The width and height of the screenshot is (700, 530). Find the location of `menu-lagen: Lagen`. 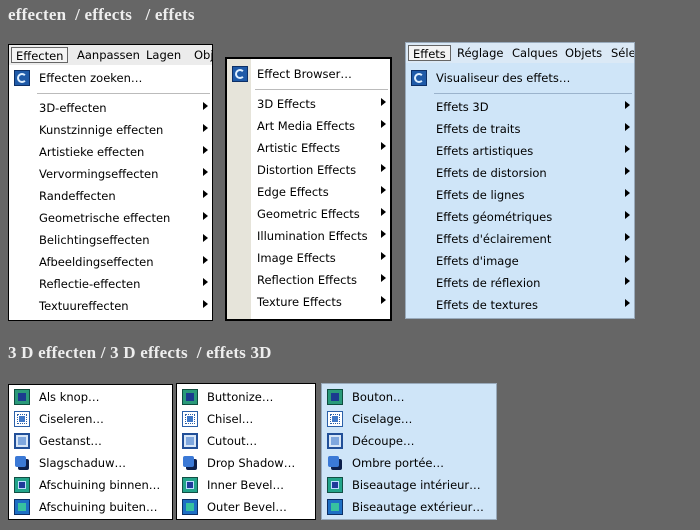

menu-lagen: Lagen is located at coordinates (163, 55).